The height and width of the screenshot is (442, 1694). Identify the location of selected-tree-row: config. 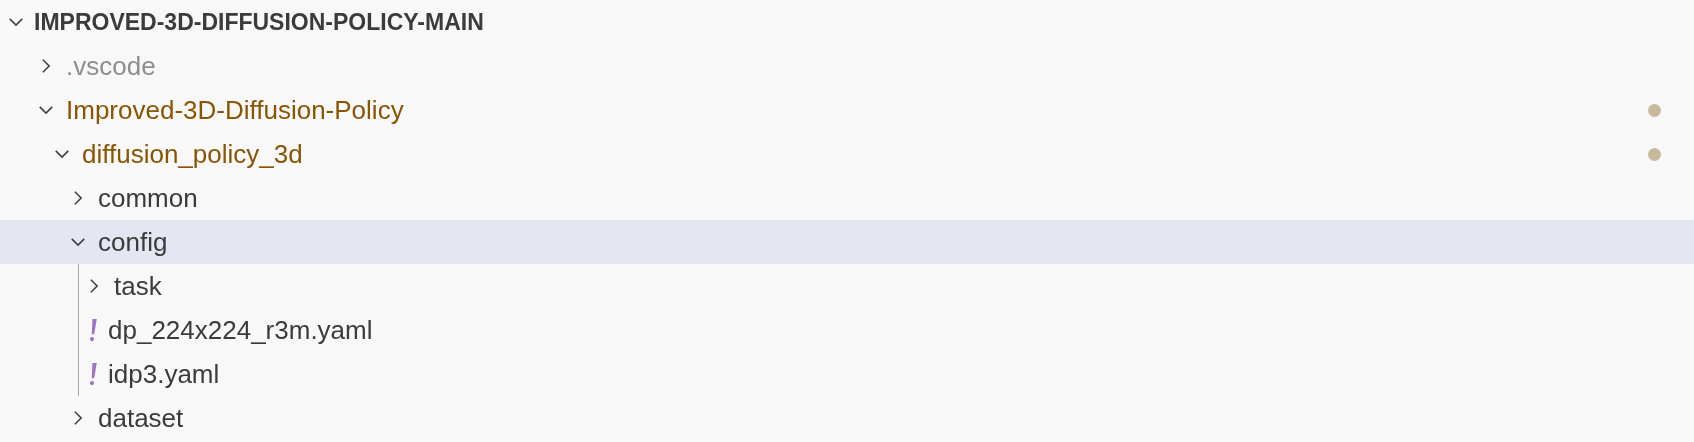
(847, 242).